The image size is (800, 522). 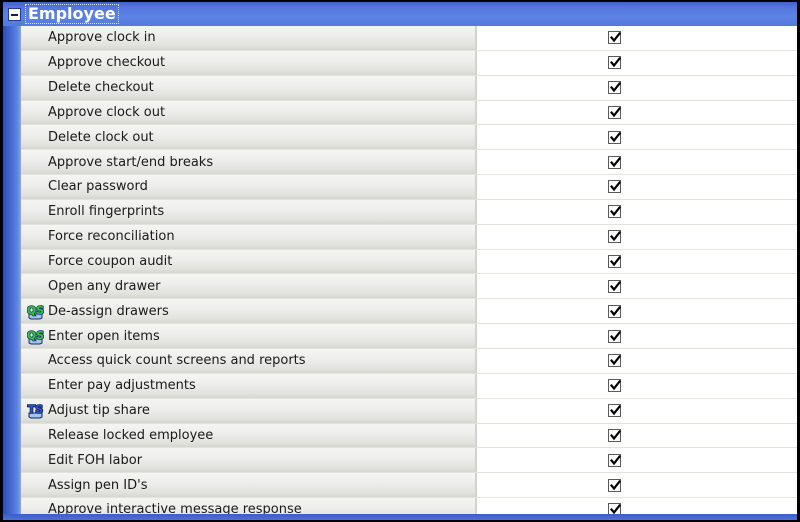 I want to click on page-title: Employee, so click(x=72, y=13).